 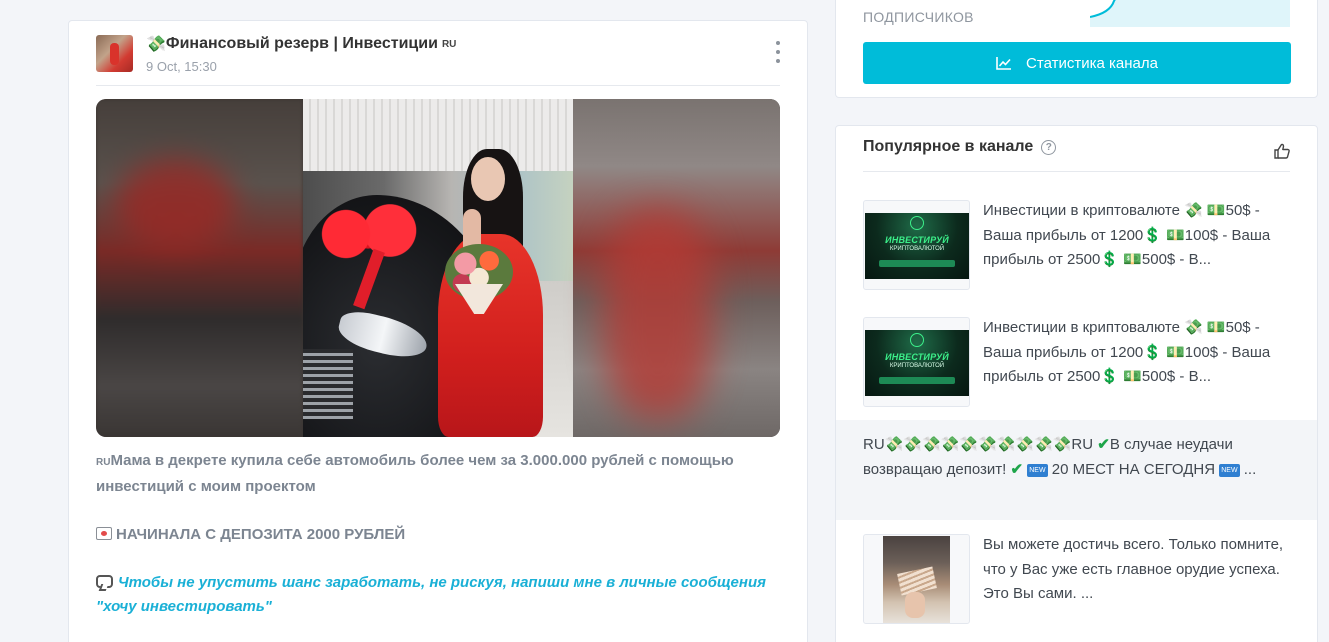 I want to click on channel-stats-button: Статистика канала, so click(x=1077, y=63).